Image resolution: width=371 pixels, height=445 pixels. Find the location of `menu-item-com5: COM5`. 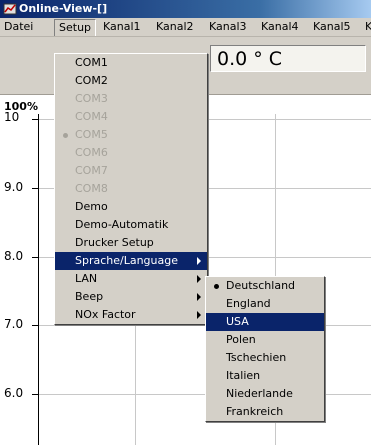

menu-item-com5: COM5 is located at coordinates (131, 135).